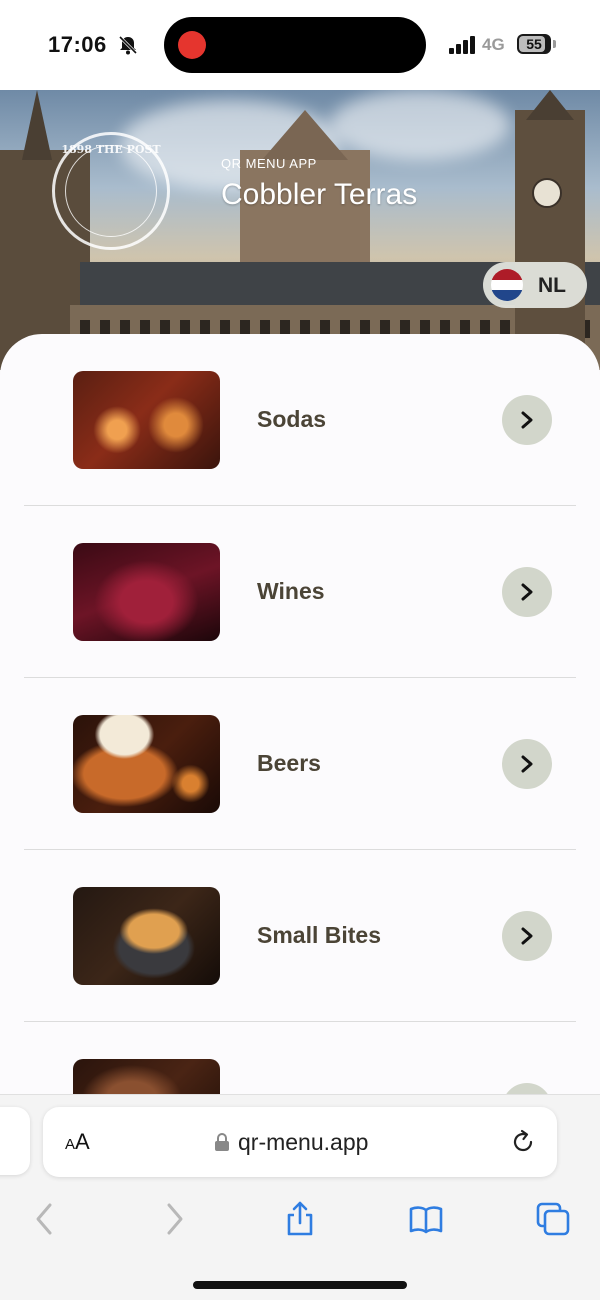 This screenshot has height=1300, width=600. Describe the element at coordinates (146, 420) in the screenshot. I see `sodas-thumbnail` at that location.